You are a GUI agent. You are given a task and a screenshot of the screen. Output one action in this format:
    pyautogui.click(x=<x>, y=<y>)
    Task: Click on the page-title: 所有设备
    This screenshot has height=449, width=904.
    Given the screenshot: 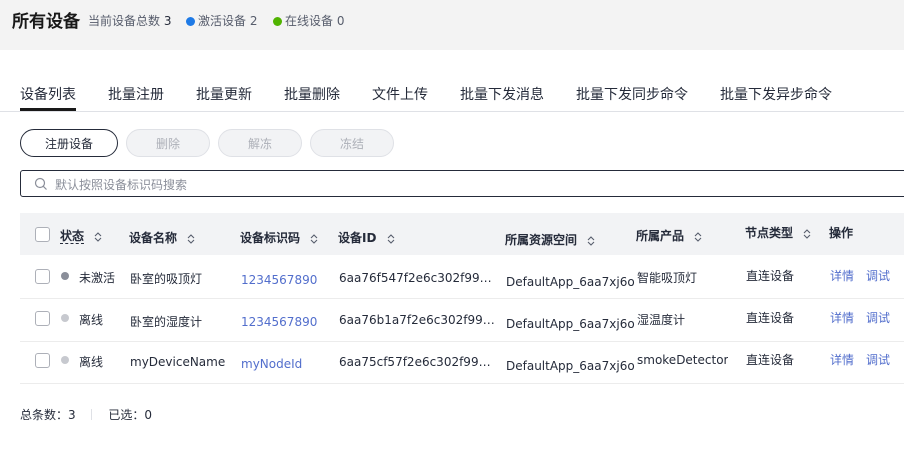 What is the action you would take?
    pyautogui.click(x=46, y=22)
    